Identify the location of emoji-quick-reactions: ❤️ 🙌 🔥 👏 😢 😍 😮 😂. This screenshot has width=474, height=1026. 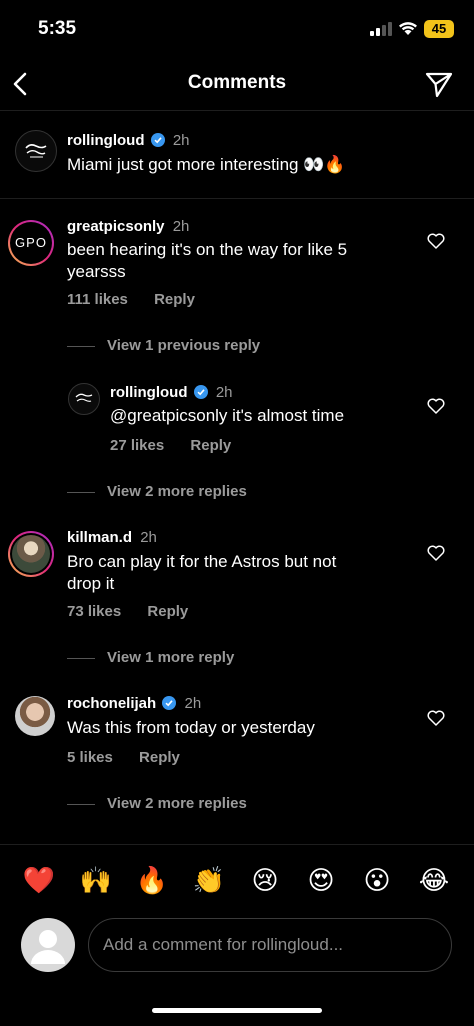
(237, 880).